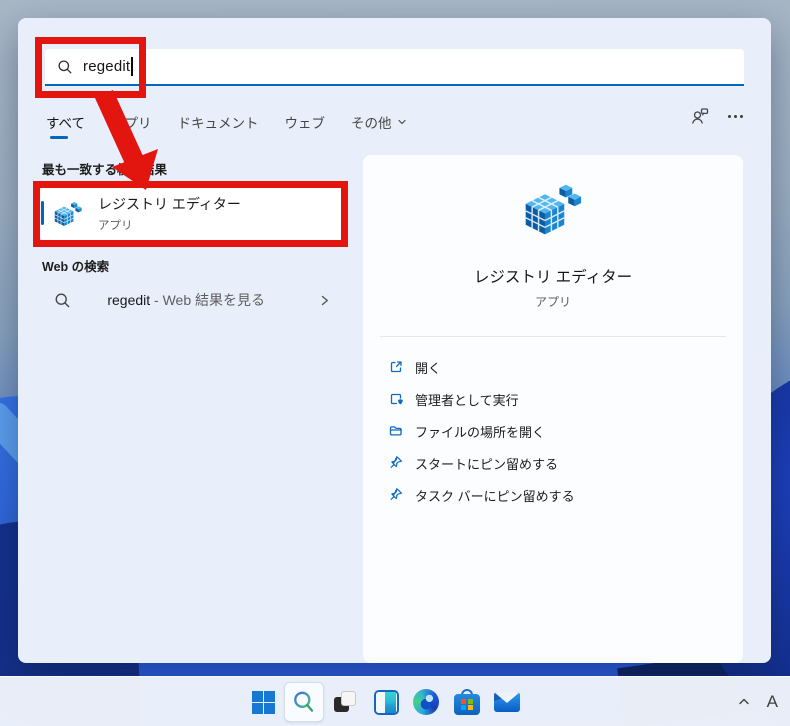 The height and width of the screenshot is (726, 790). I want to click on detail-app-title: レジストリ エディター, so click(553, 277).